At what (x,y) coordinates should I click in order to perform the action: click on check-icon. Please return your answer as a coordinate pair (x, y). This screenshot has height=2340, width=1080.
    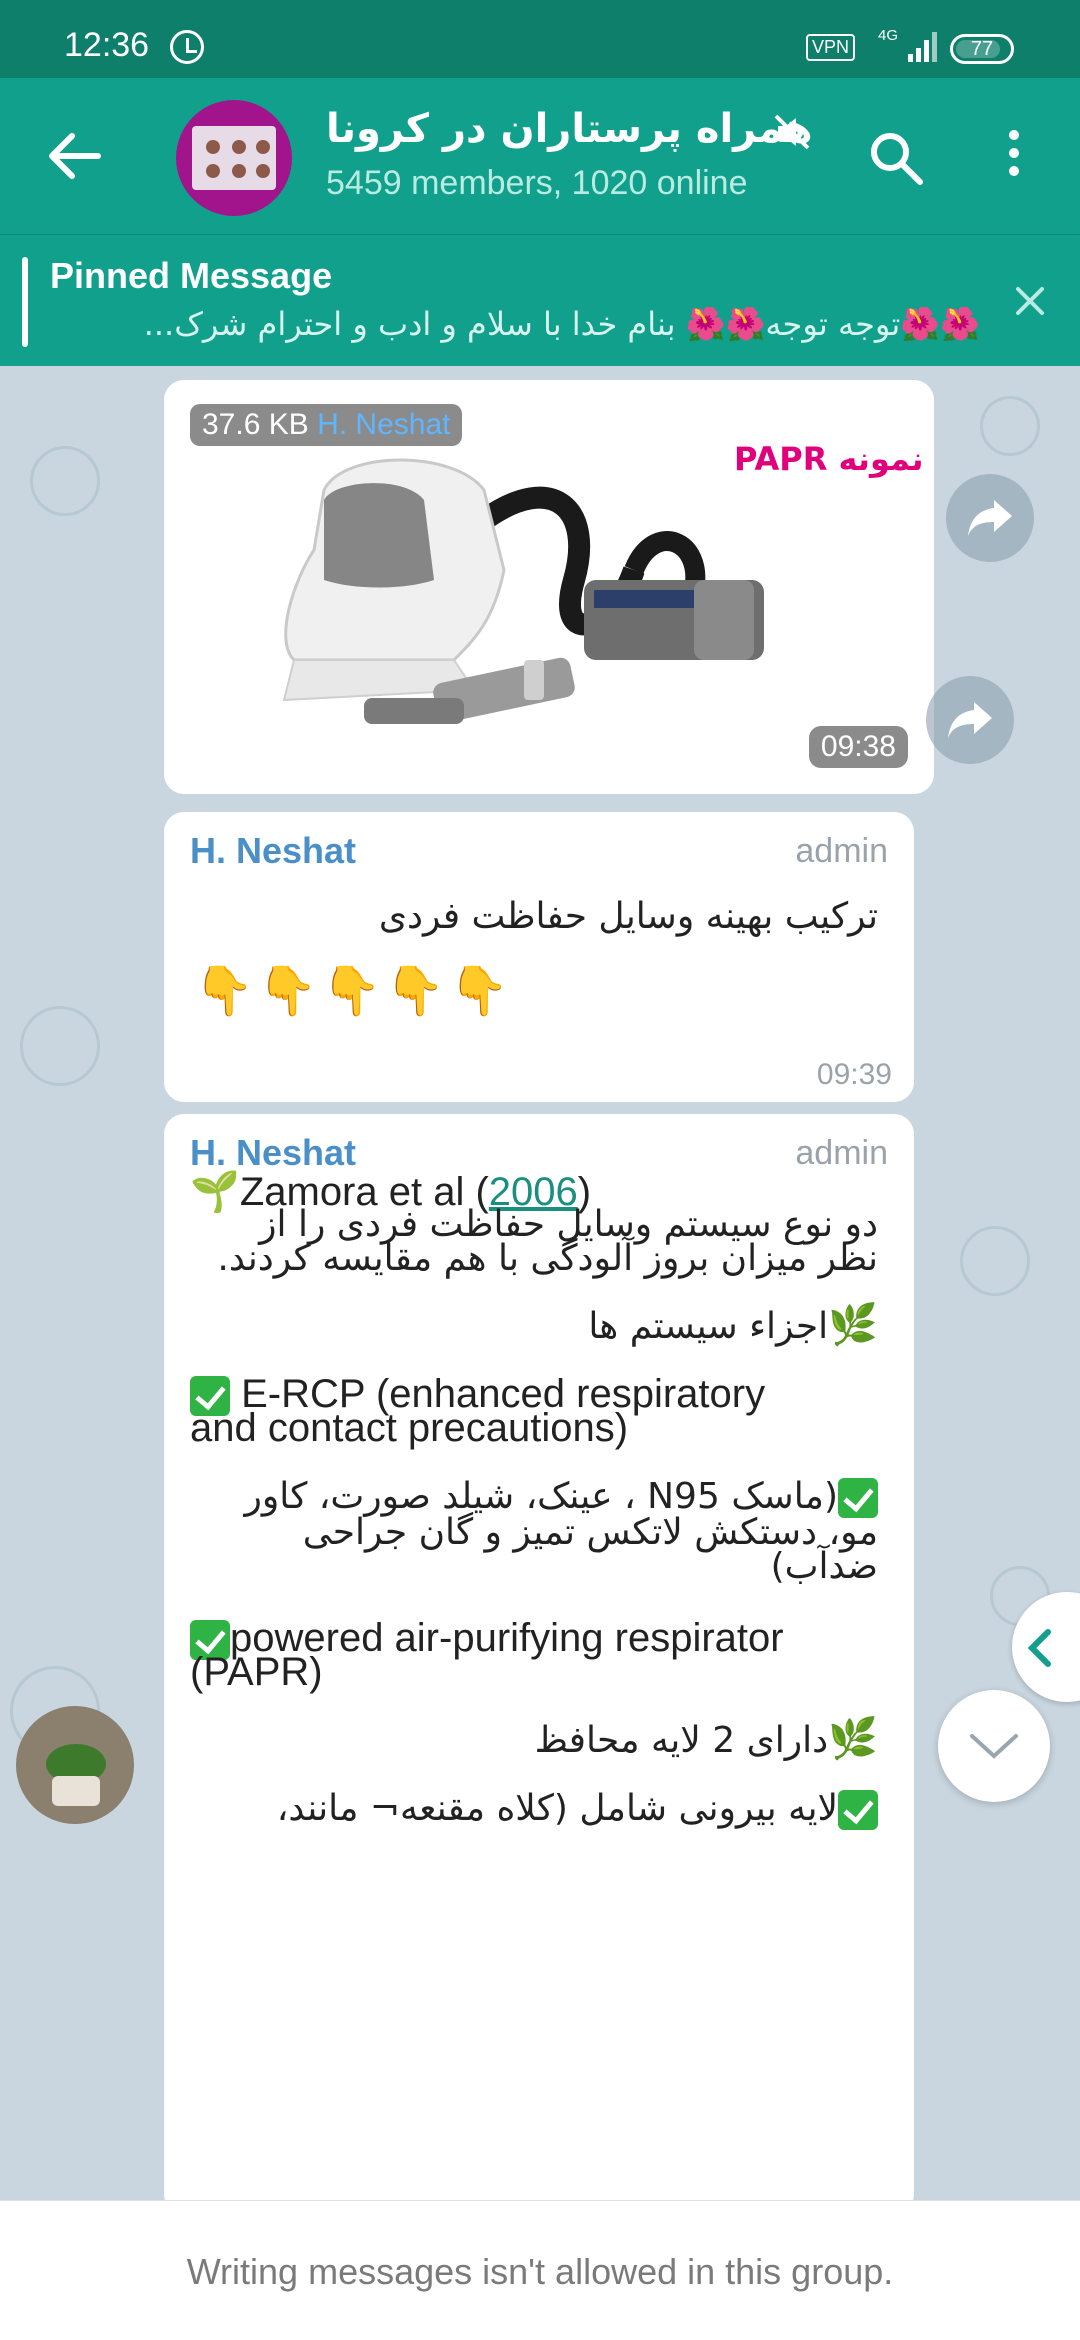
    Looking at the image, I should click on (858, 1810).